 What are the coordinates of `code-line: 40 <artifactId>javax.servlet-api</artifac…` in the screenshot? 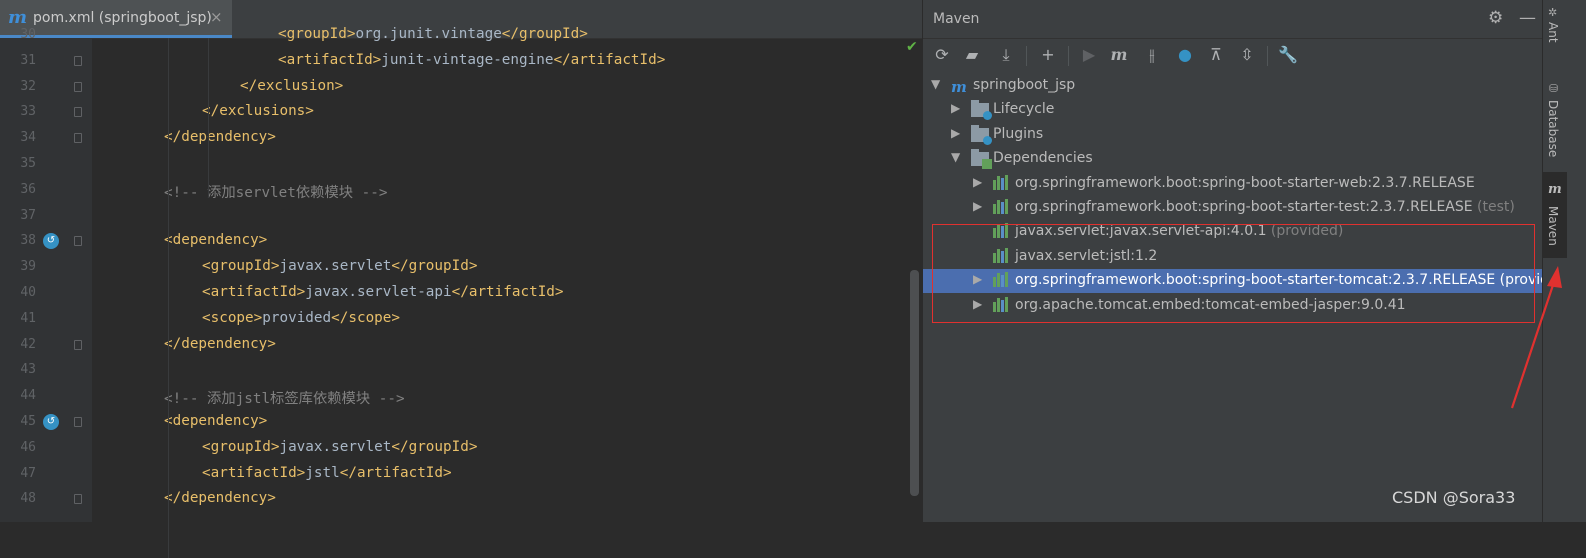 It's located at (461, 293).